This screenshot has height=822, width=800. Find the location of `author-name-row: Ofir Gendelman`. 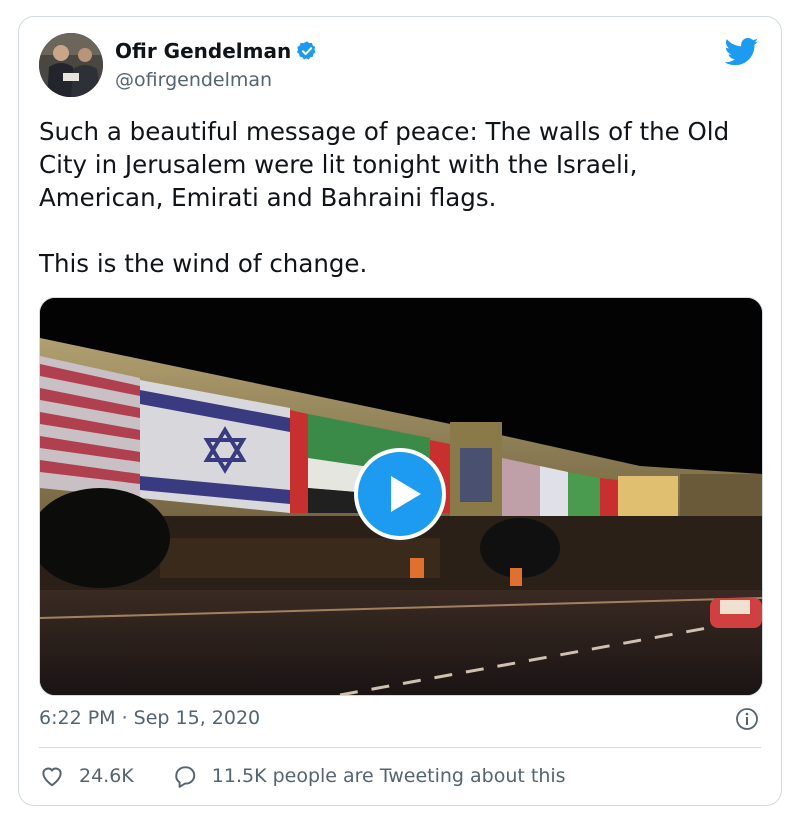

author-name-row: Ofir Gendelman is located at coordinates (216, 51).